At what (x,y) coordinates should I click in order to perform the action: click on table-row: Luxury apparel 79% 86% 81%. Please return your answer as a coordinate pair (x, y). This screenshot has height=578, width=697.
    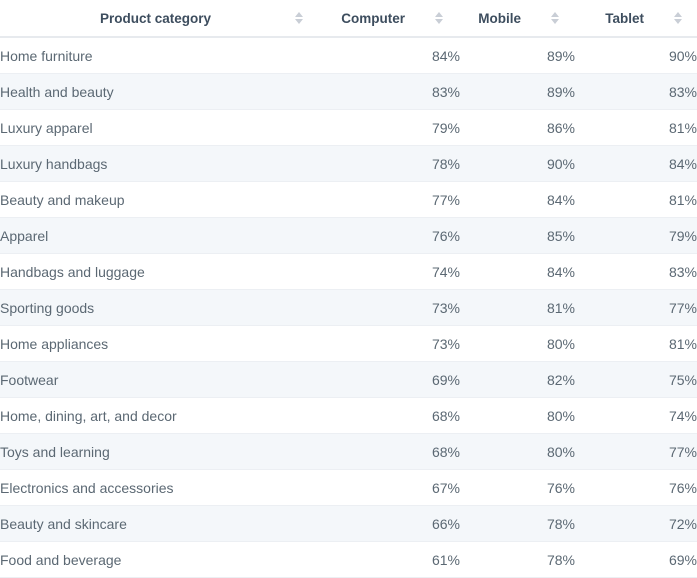
    Looking at the image, I should click on (348, 127).